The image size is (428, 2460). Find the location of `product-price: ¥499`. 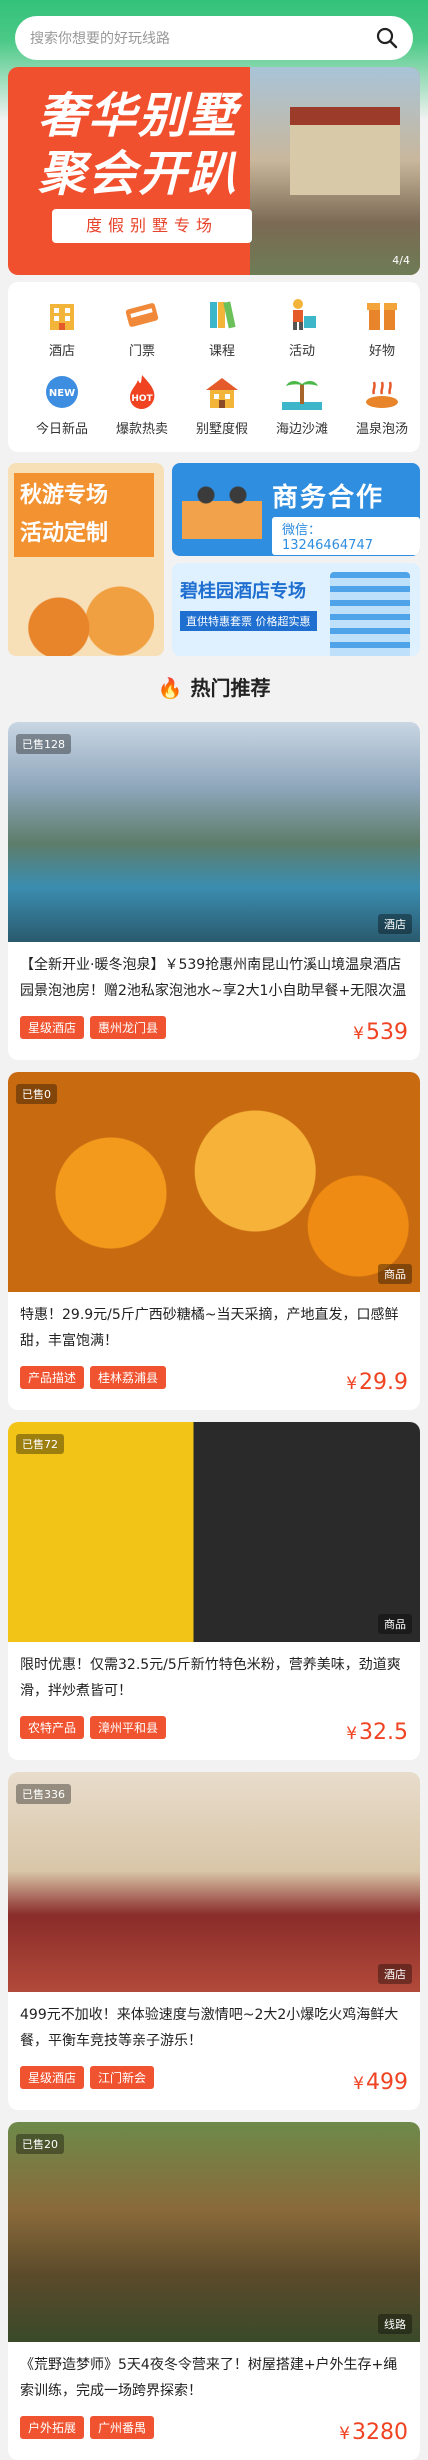

product-price: ¥499 is located at coordinates (380, 2082).